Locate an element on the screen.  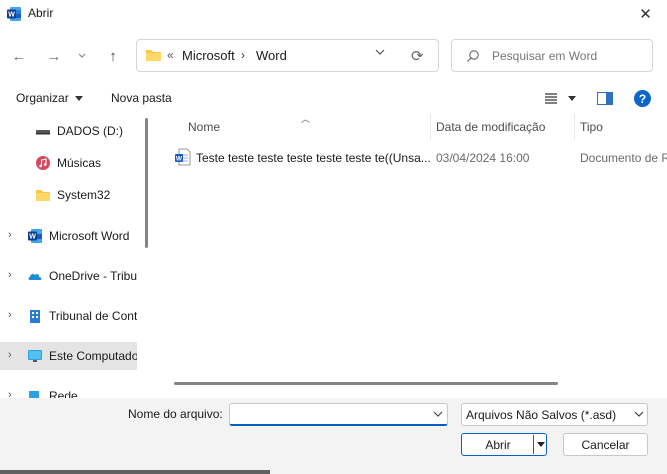
sidebar-item-label: Tribunal de Cont is located at coordinates (93, 316).